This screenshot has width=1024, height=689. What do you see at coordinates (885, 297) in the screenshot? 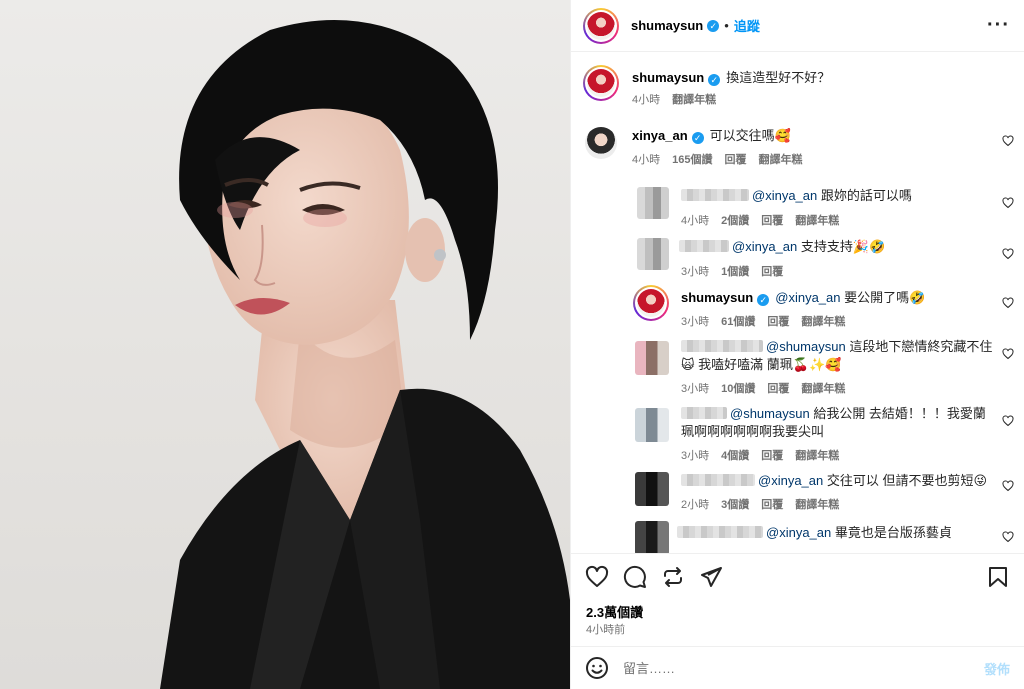
I see `comment-text: 要公開了嗎🤣` at bounding box center [885, 297].